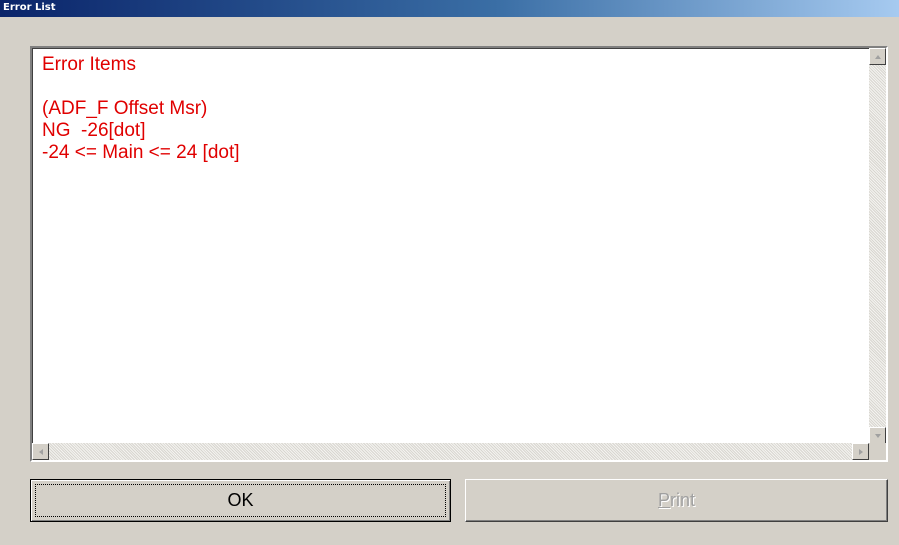 This screenshot has width=899, height=545. I want to click on ok-button: OK, so click(240, 500).